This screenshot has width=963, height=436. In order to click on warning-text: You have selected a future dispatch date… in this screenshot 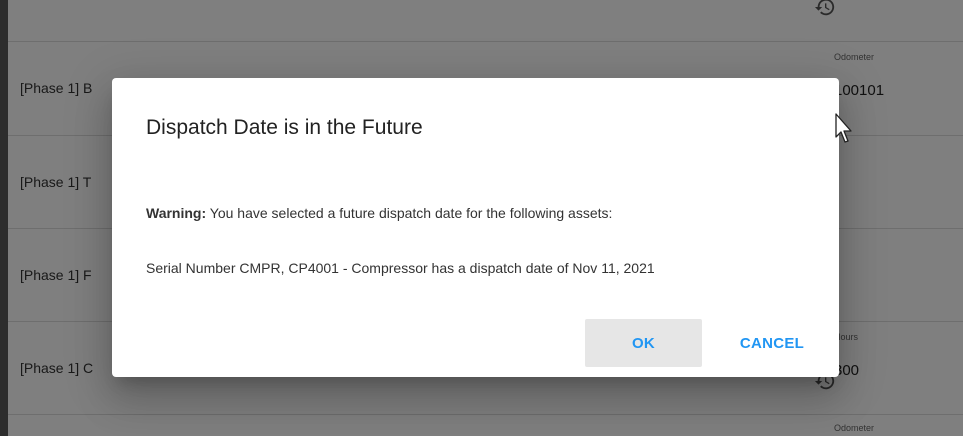, I will do `click(411, 213)`.